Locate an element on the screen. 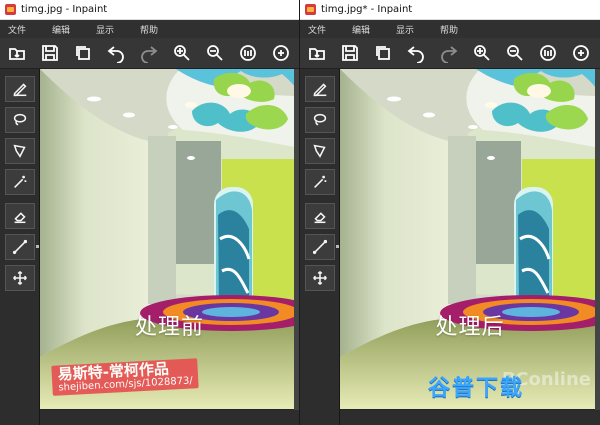  before-caption: 处理前 is located at coordinates (169, 327).